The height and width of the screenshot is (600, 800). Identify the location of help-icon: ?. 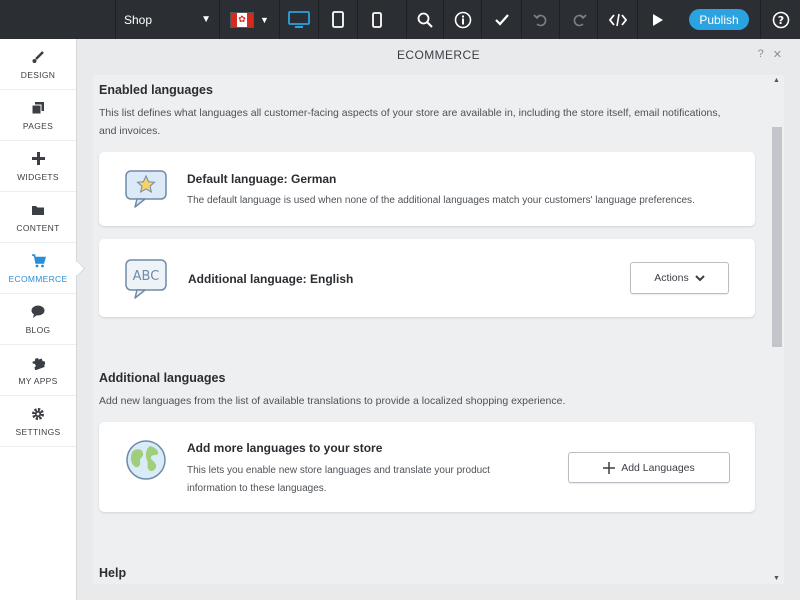
(780, 19).